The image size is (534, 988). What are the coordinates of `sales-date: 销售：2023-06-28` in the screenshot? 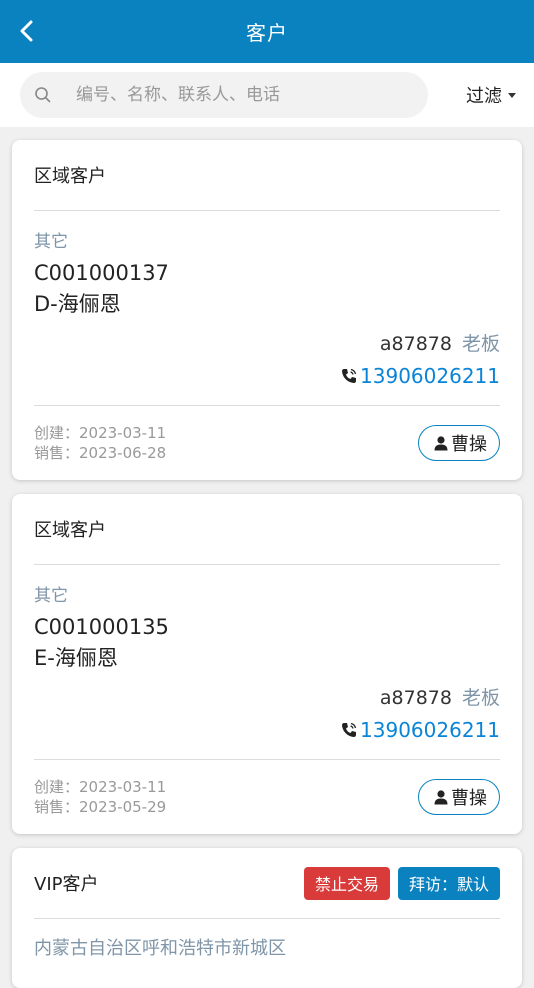 It's located at (100, 453).